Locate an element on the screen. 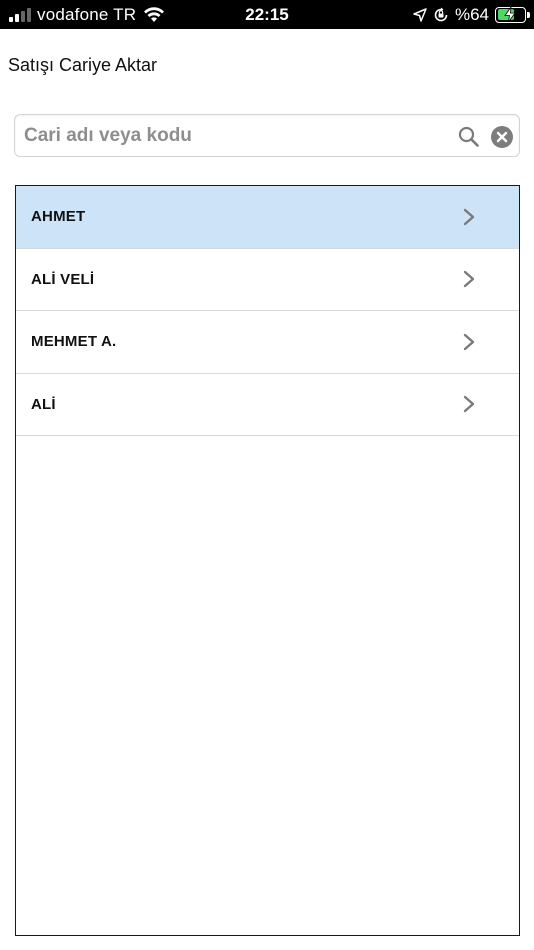 This screenshot has height=950, width=534. list-item: MEHMET A. is located at coordinates (267, 342).